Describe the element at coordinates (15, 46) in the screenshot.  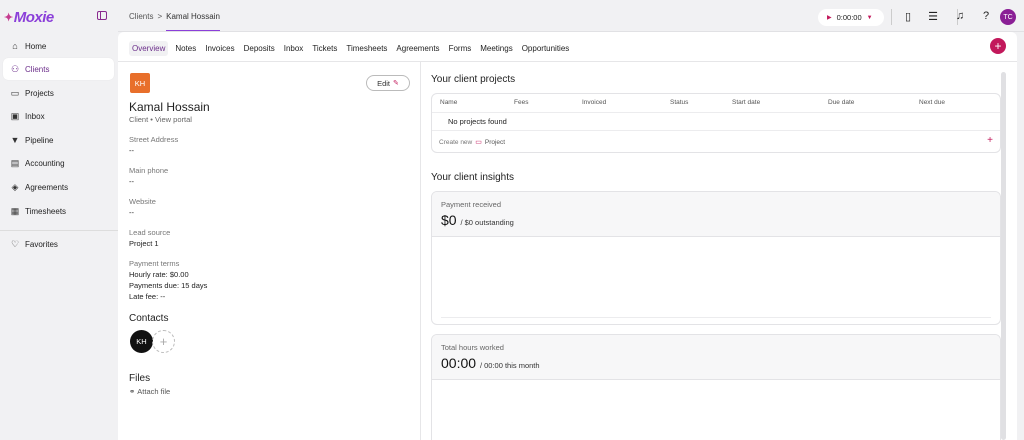
I see `home-icon: ⌂` at that location.